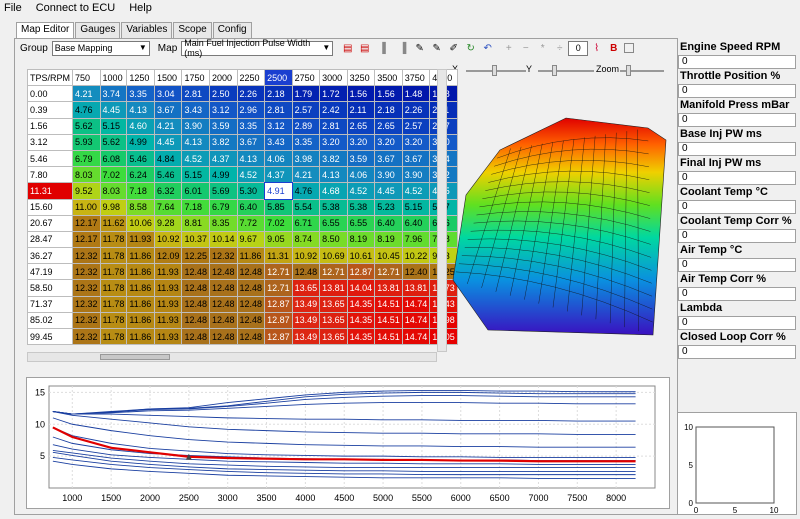 The image size is (800, 519). What do you see at coordinates (388, 126) in the screenshot?
I see `map-cell: 2.65` at bounding box center [388, 126].